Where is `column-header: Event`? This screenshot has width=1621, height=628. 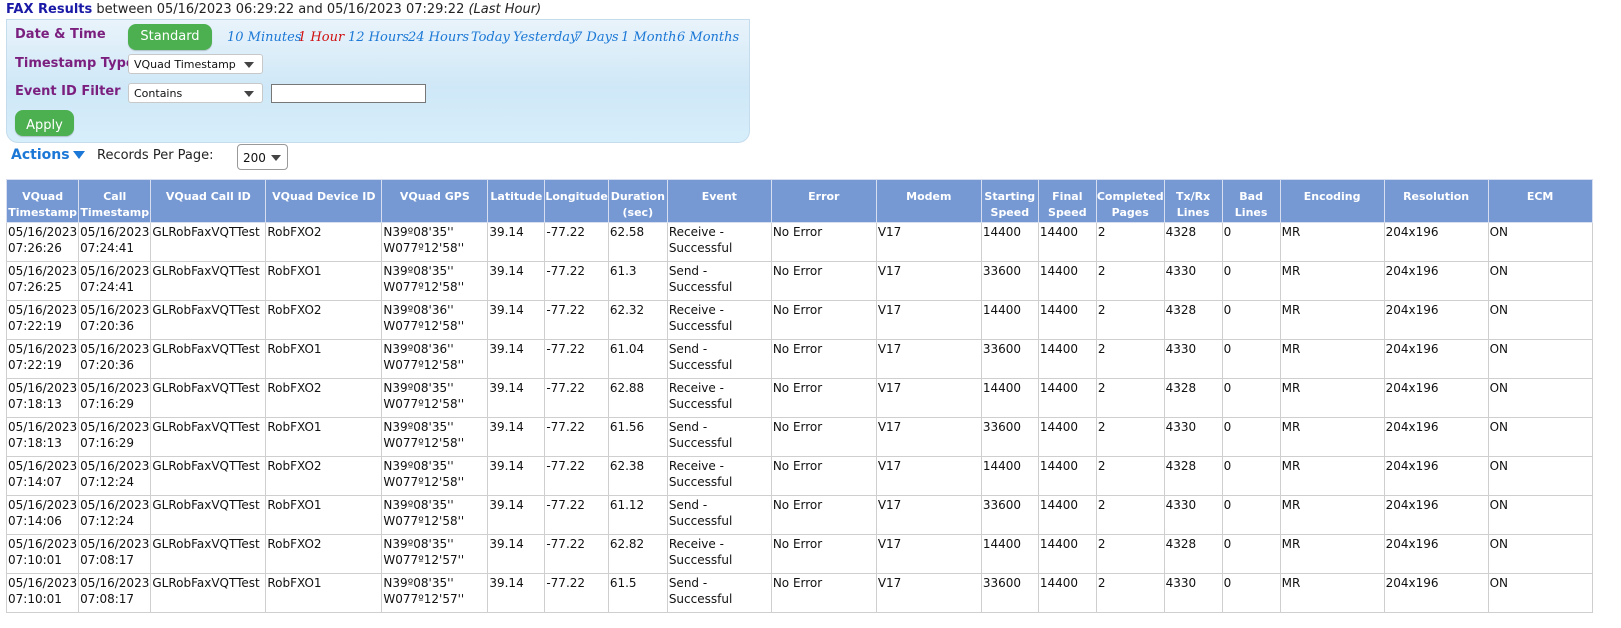
column-header: Event is located at coordinates (719, 201).